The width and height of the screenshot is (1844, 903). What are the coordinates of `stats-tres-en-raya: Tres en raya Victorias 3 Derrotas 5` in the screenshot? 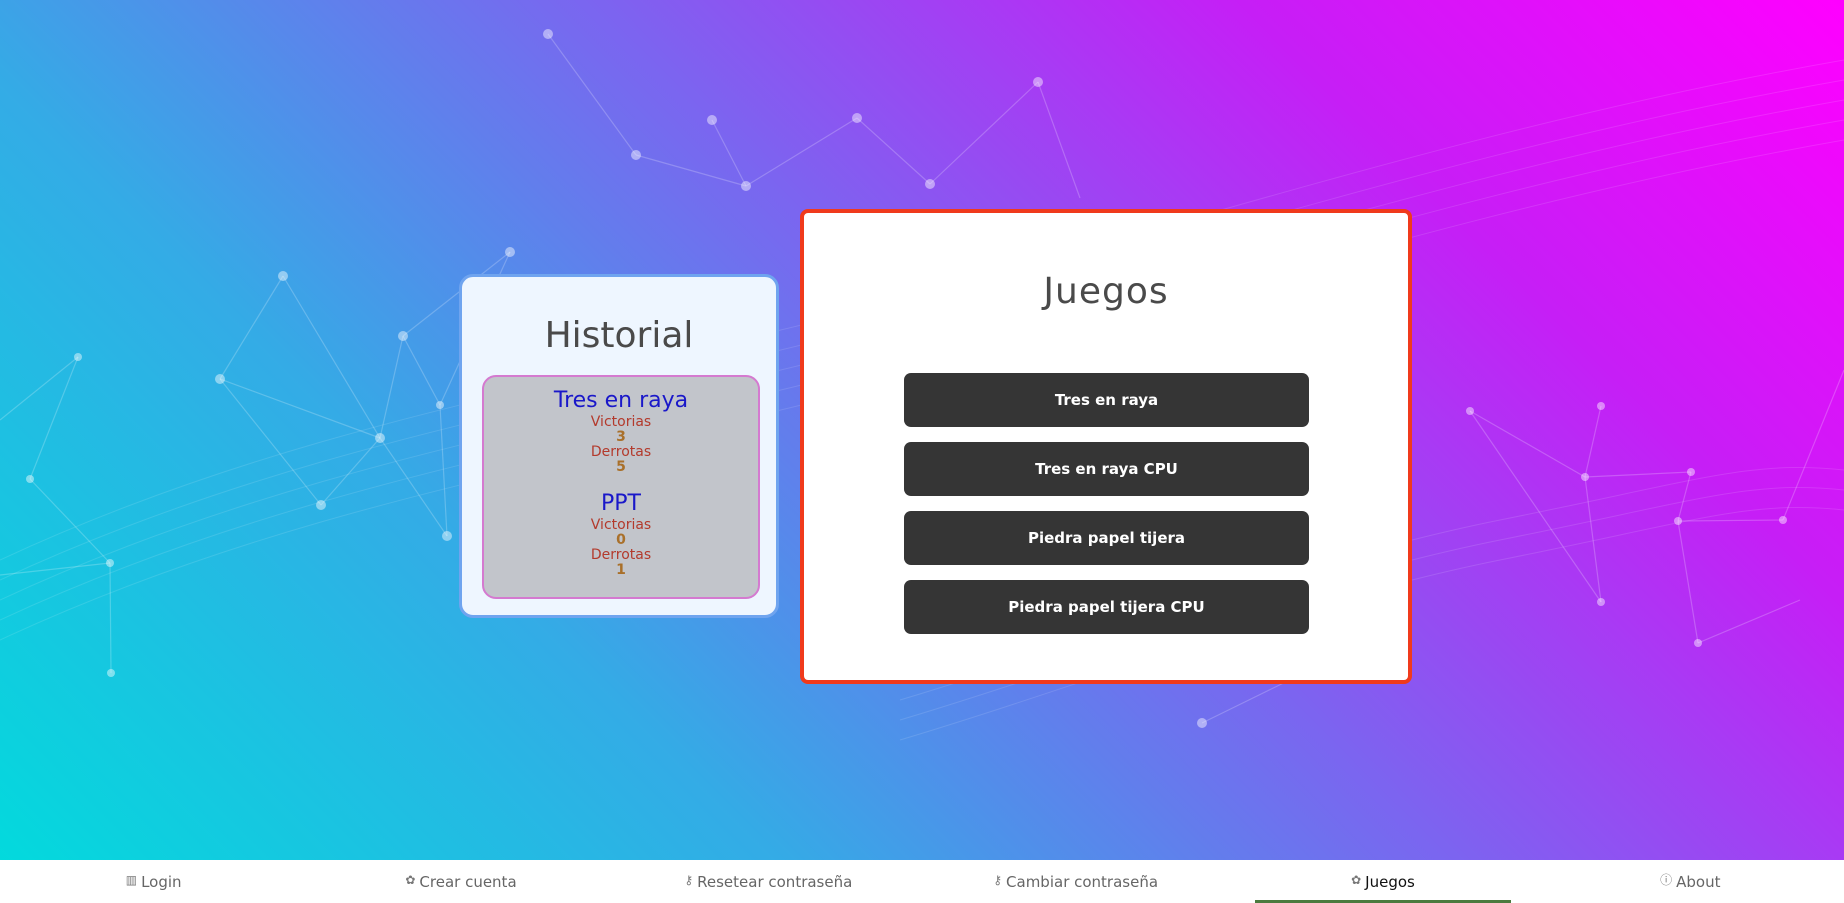 It's located at (621, 431).